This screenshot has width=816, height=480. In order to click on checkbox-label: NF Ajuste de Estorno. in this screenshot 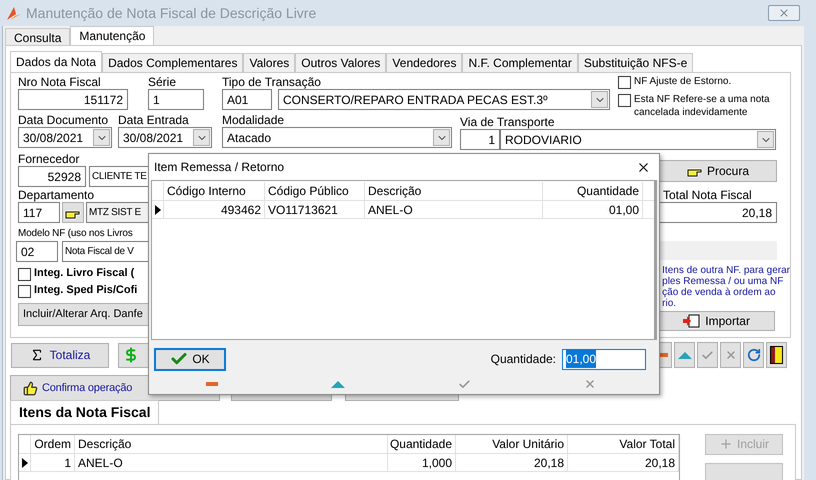, I will do `click(683, 81)`.